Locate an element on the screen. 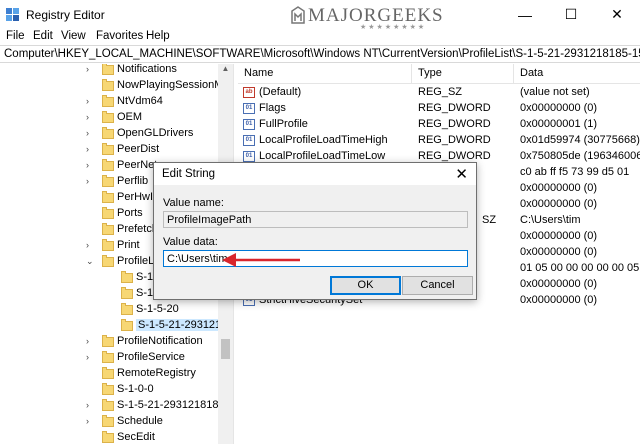  binary-value-icon: 01 is located at coordinates (249, 156).